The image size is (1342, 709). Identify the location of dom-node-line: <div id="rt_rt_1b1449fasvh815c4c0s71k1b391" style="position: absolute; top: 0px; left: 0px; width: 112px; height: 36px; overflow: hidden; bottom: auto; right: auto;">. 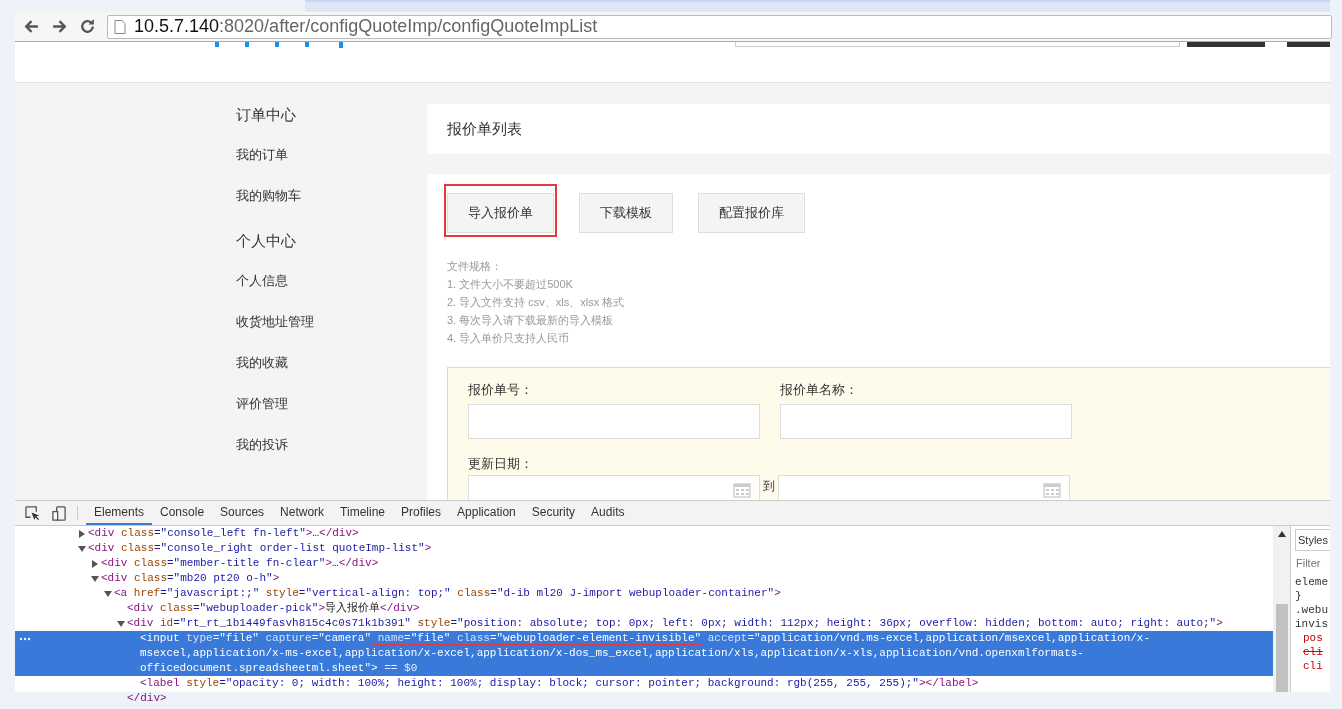
(675, 623).